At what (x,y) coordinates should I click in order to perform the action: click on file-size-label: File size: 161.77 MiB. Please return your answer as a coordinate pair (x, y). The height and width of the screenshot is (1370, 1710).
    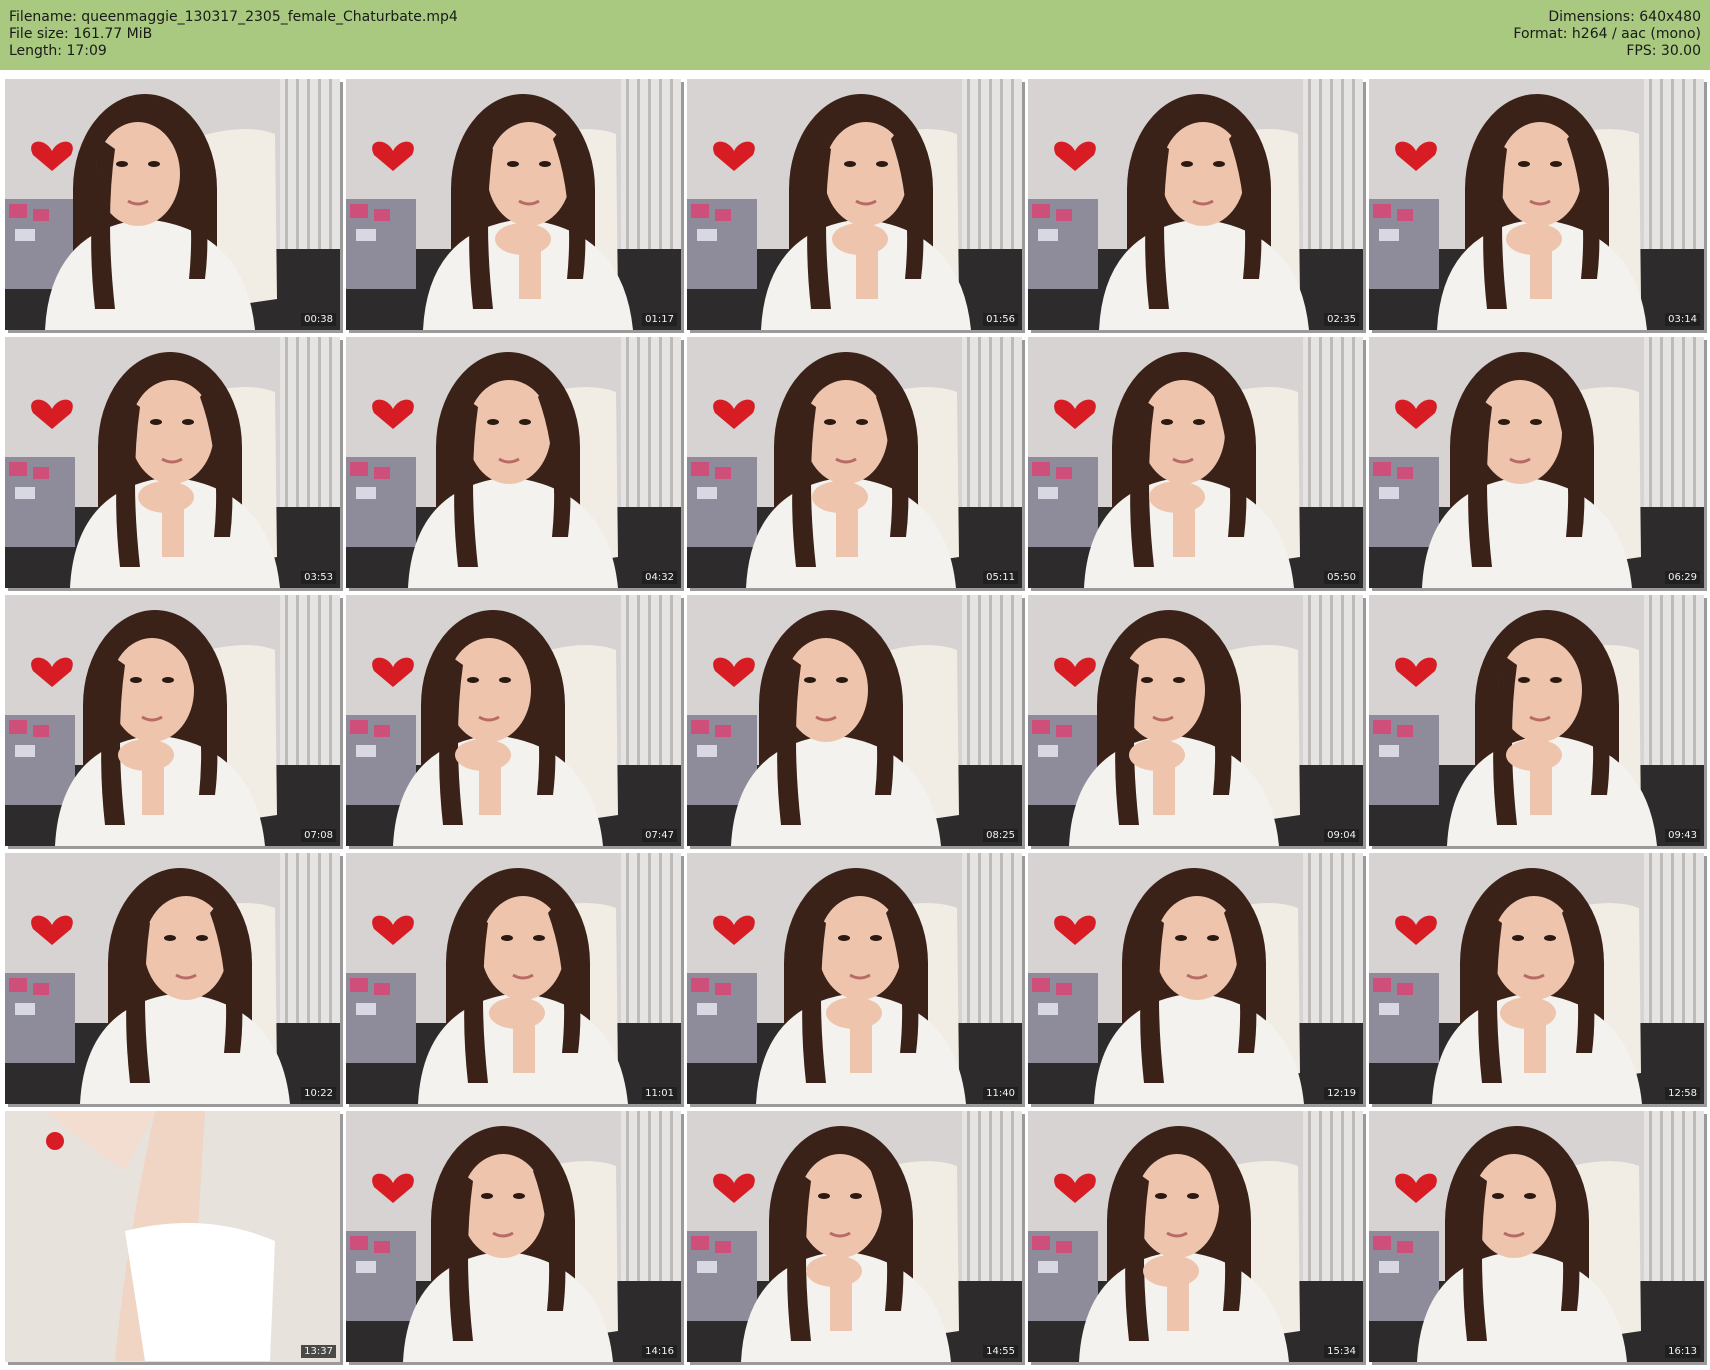
    Looking at the image, I should click on (81, 34).